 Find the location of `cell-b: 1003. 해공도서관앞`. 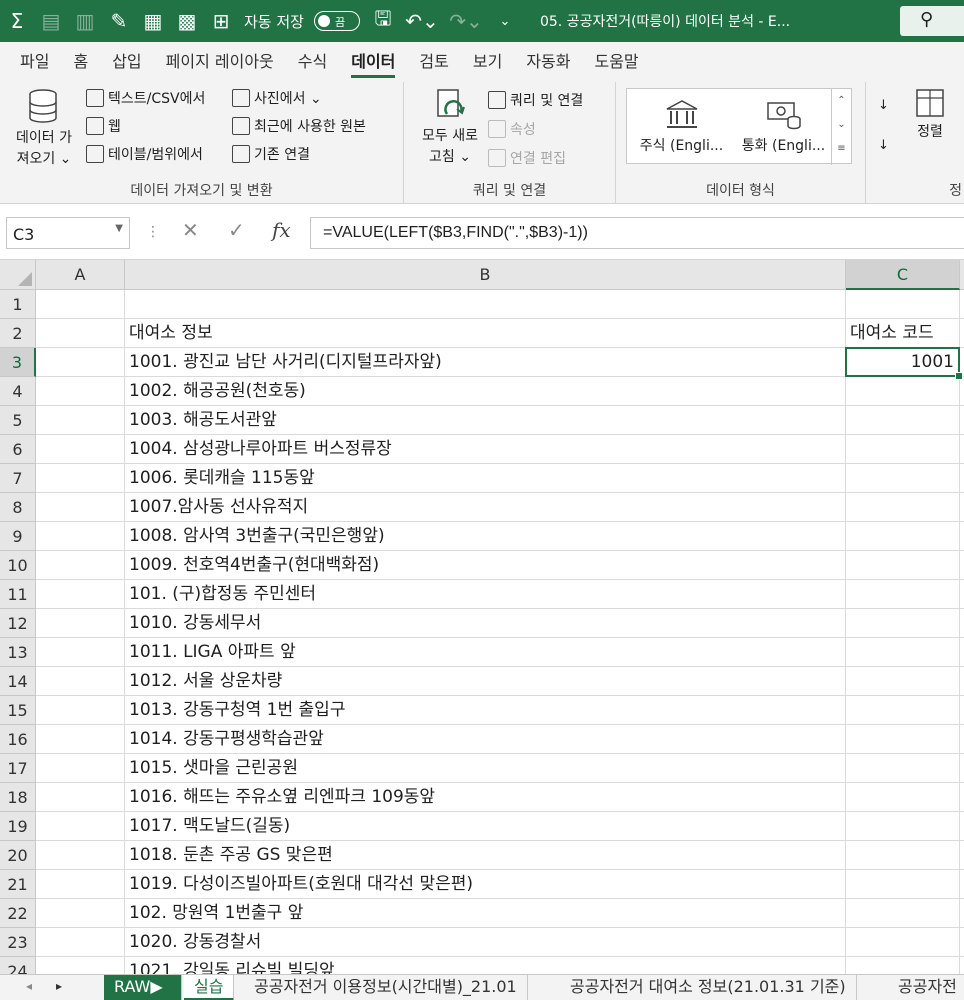

cell-b: 1003. 해공도서관앞 is located at coordinates (485, 420).